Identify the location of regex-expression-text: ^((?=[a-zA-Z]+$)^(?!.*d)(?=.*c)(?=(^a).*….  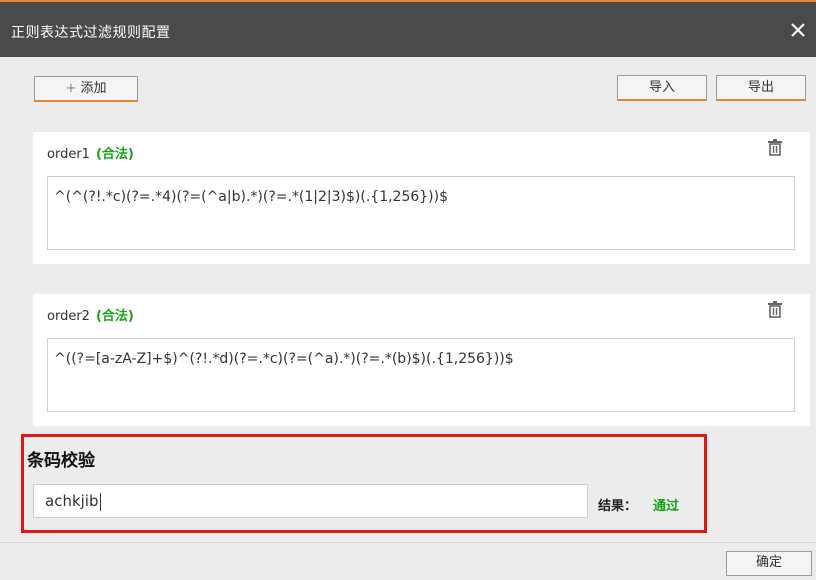
(284, 359).